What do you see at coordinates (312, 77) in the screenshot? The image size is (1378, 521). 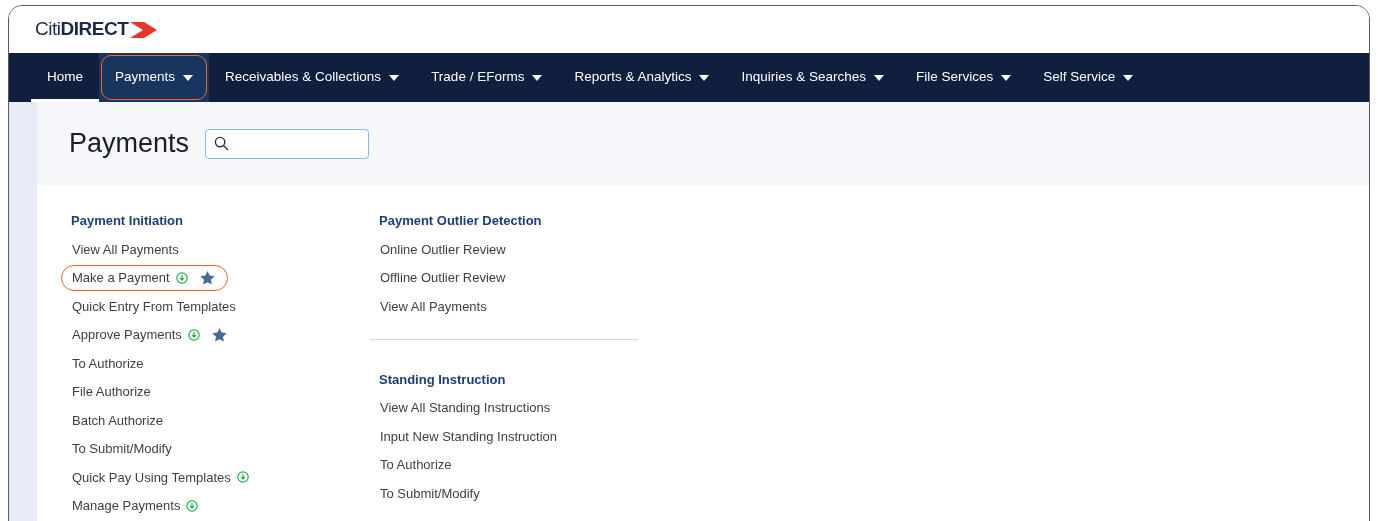 I see `nav-tab: Receivables & Collections` at bounding box center [312, 77].